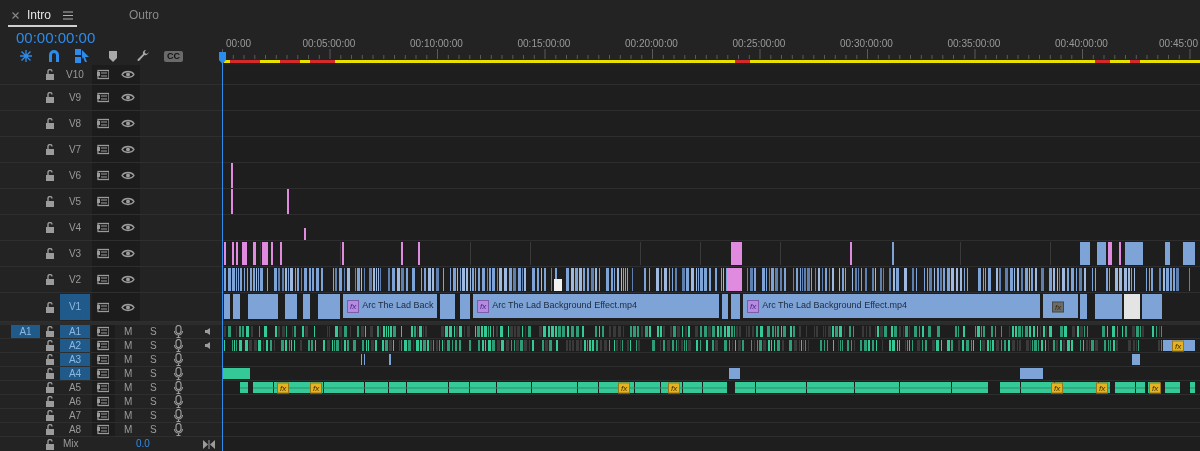  Describe the element at coordinates (75, 387) in the screenshot. I see `track-target: A5` at that location.